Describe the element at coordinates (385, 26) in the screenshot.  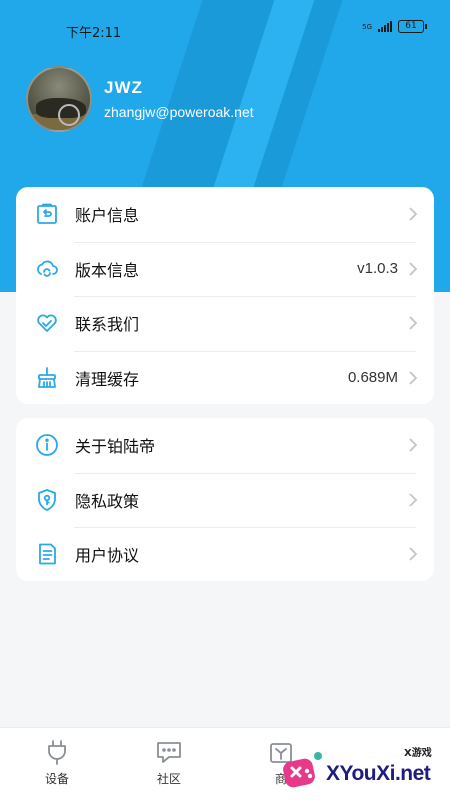
I see `signal-icon` at that location.